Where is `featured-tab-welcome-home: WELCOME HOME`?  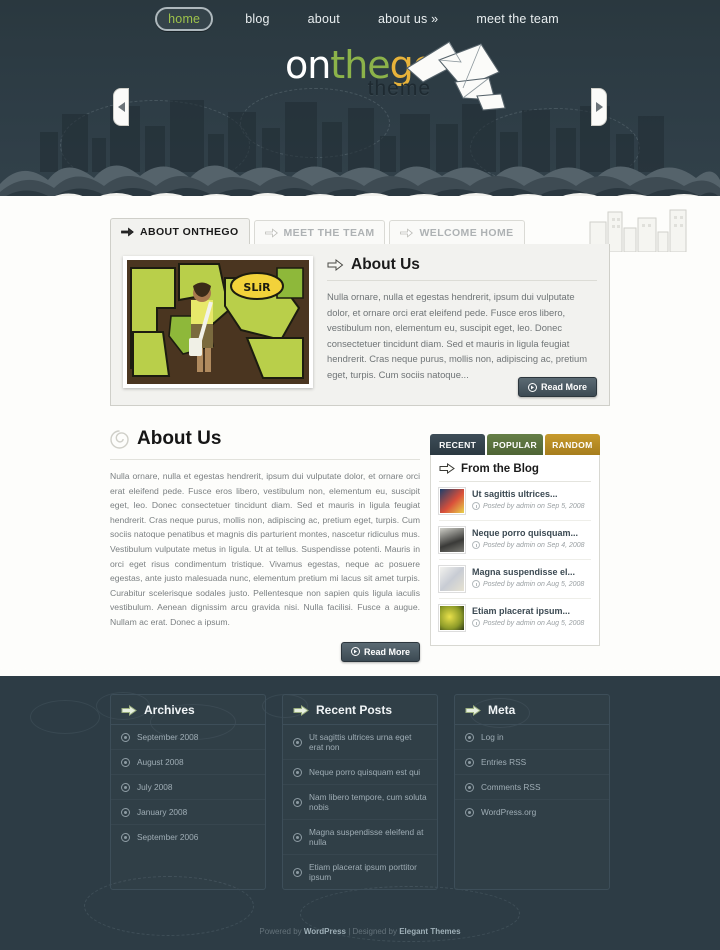
featured-tab-welcome-home: WELCOME HOME is located at coordinates (457, 232).